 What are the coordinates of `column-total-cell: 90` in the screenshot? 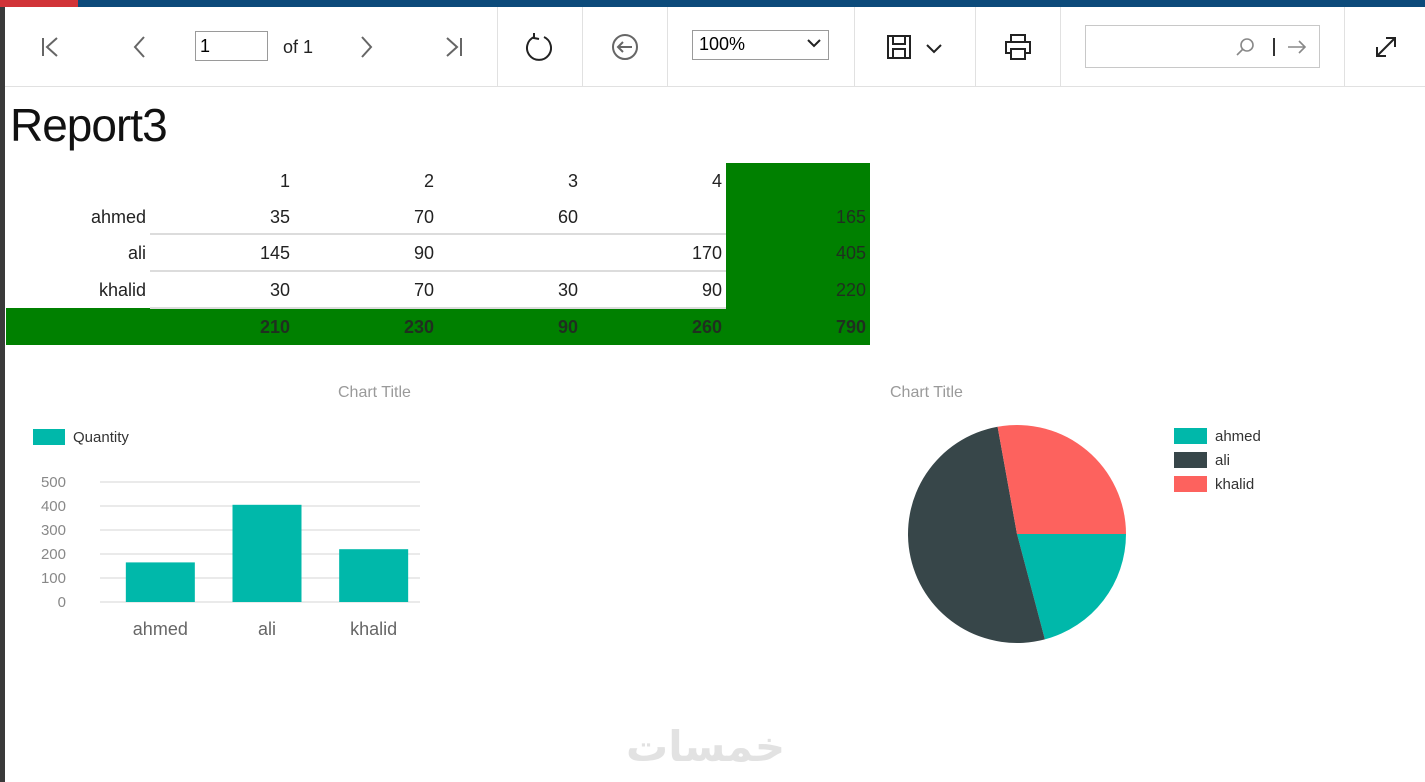 It's located at (567, 327).